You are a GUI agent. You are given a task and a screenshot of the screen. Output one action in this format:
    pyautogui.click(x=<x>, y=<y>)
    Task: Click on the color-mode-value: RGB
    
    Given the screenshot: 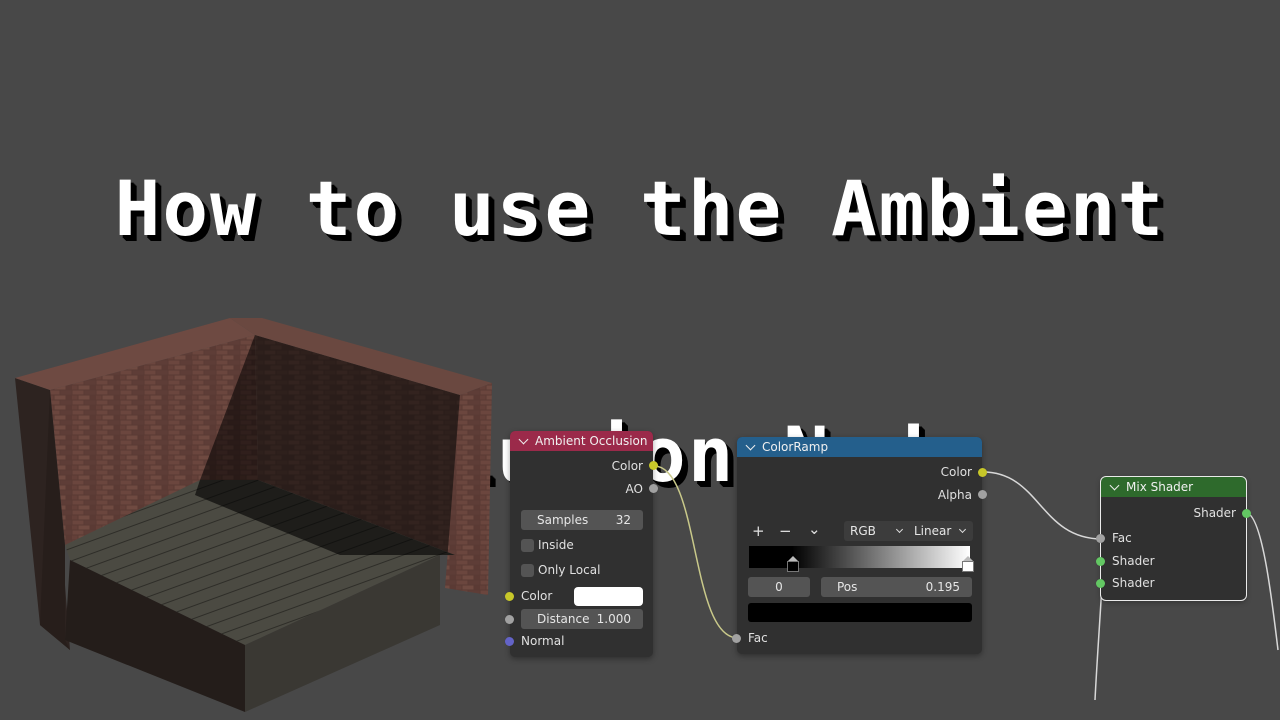 What is the action you would take?
    pyautogui.click(x=863, y=531)
    